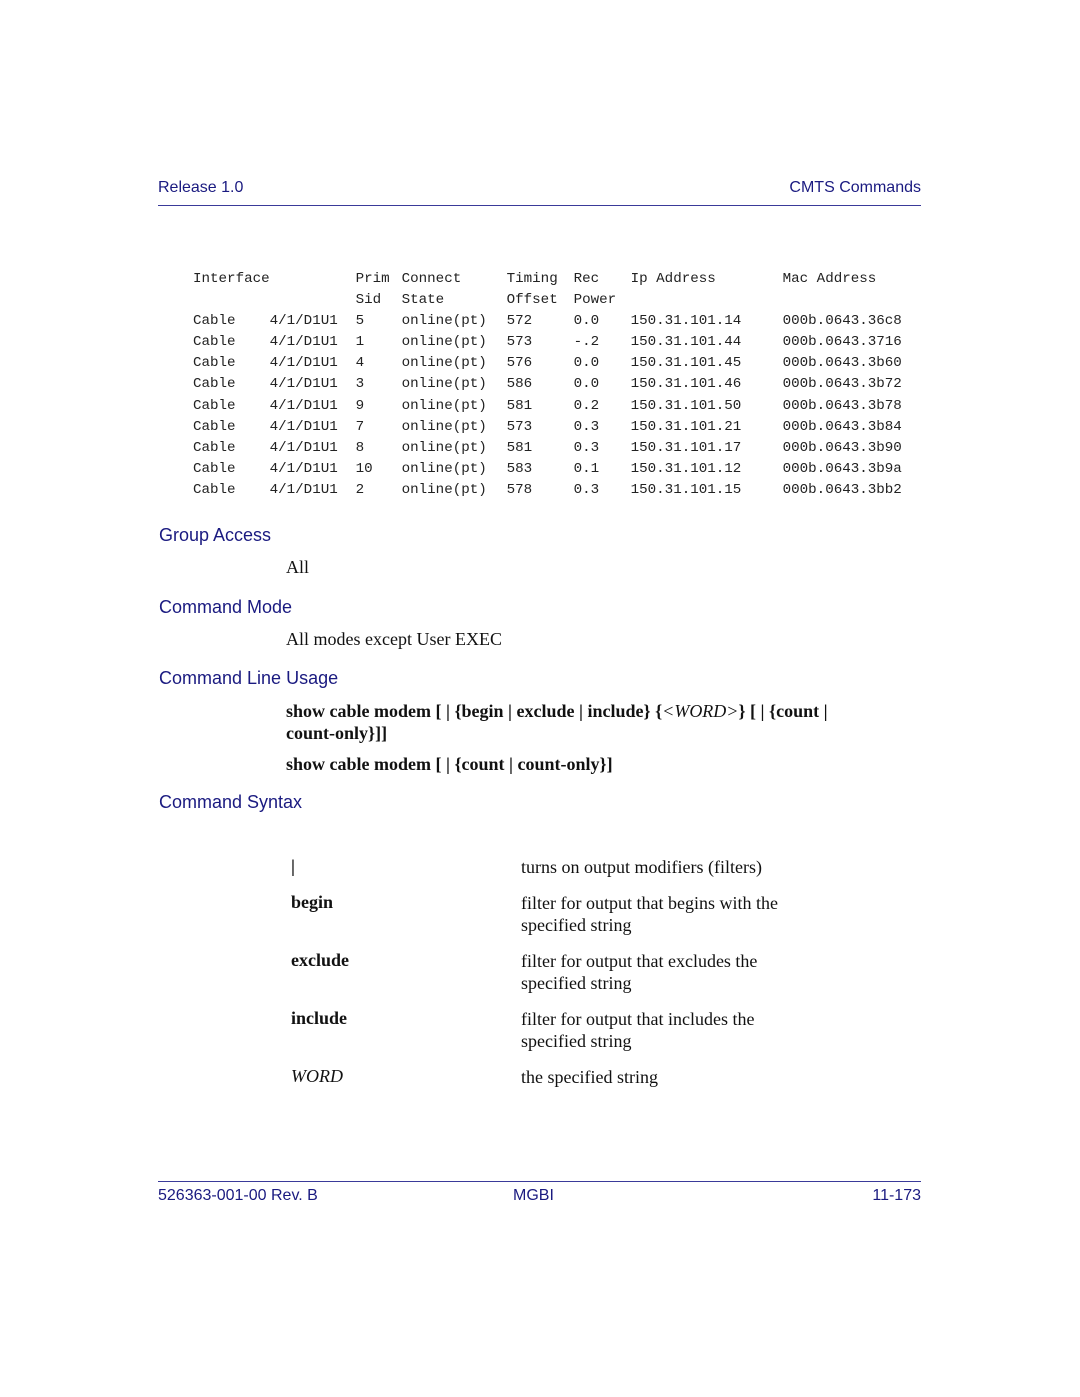  I want to click on release-label: Release 1.0, so click(201, 187).